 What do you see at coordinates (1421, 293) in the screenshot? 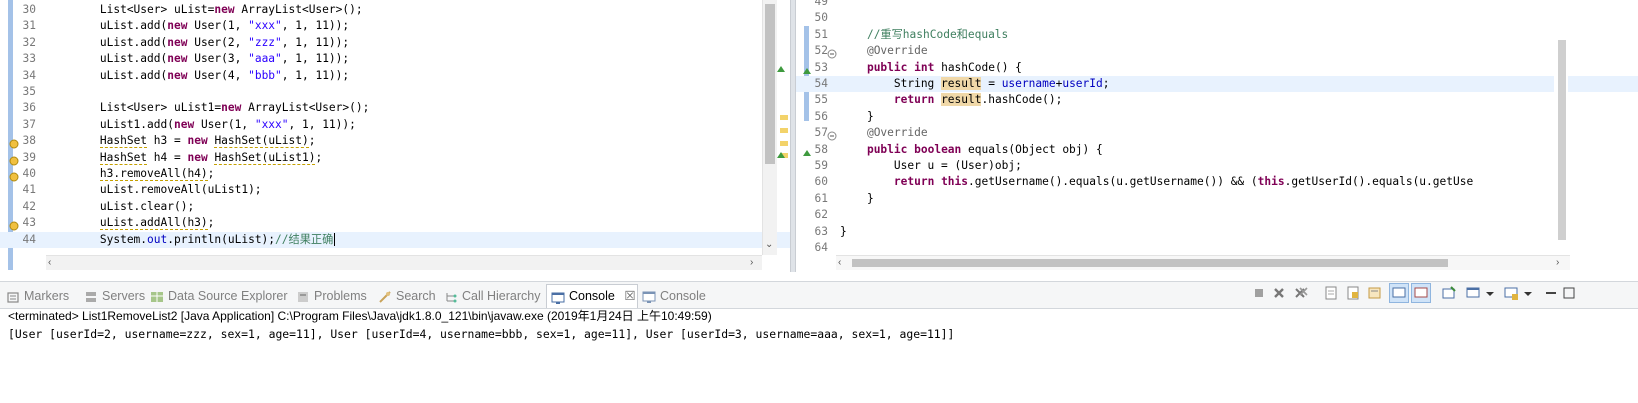
I see `show-console-stderr-icon` at bounding box center [1421, 293].